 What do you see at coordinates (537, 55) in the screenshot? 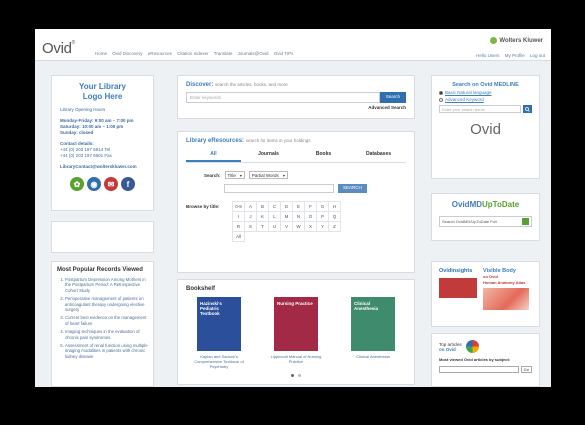
I see `logout-link: Log out` at bounding box center [537, 55].